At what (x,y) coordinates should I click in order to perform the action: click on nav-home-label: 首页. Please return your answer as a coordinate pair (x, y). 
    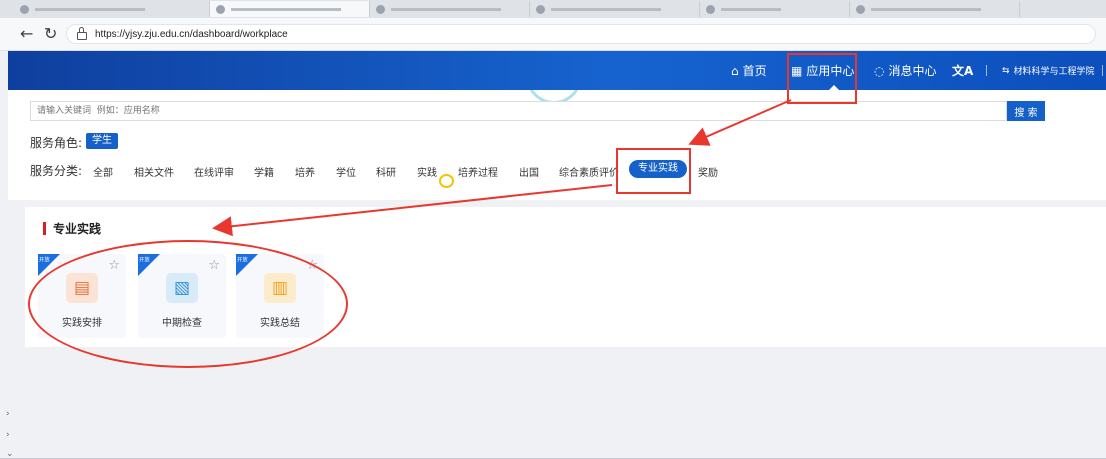
    Looking at the image, I should click on (754, 71).